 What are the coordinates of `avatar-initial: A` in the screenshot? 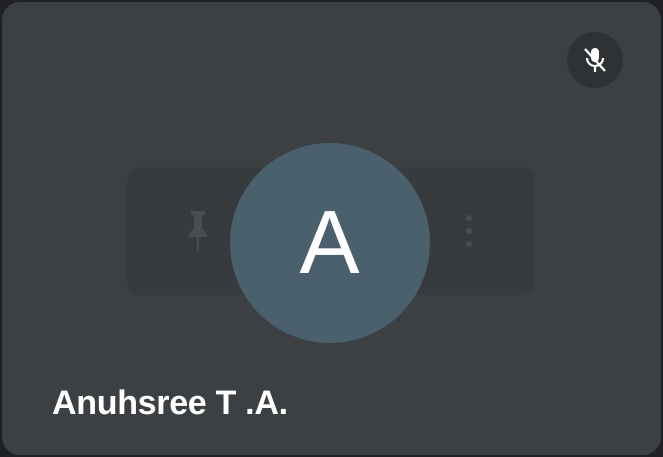 It's located at (329, 243).